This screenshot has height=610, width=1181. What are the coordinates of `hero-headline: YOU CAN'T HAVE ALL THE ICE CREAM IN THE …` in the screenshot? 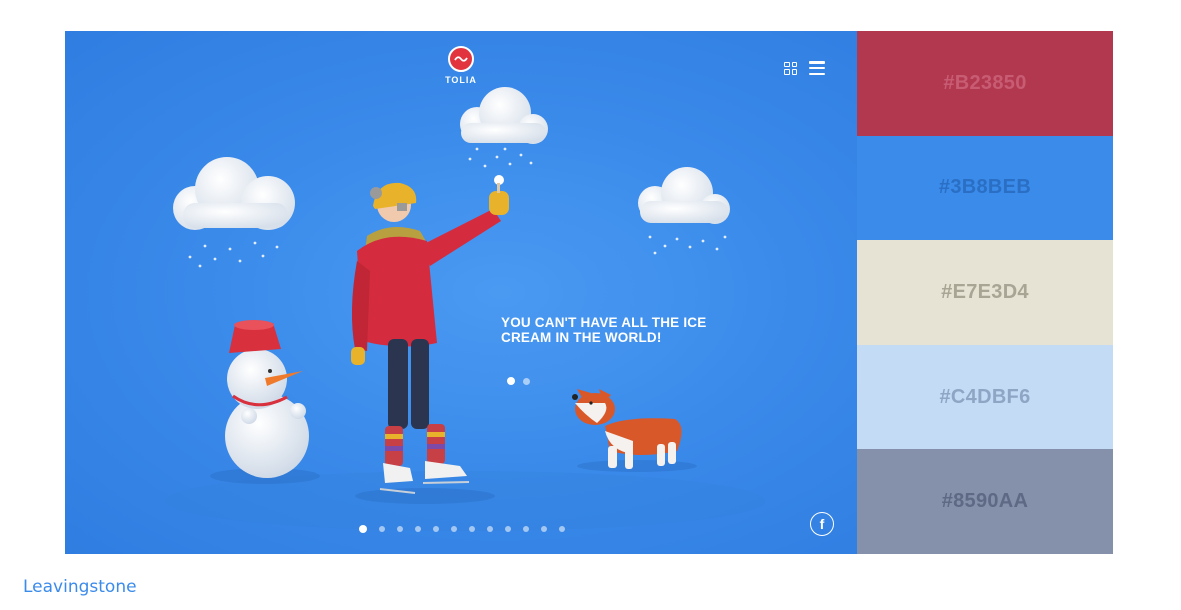 It's located at (604, 330).